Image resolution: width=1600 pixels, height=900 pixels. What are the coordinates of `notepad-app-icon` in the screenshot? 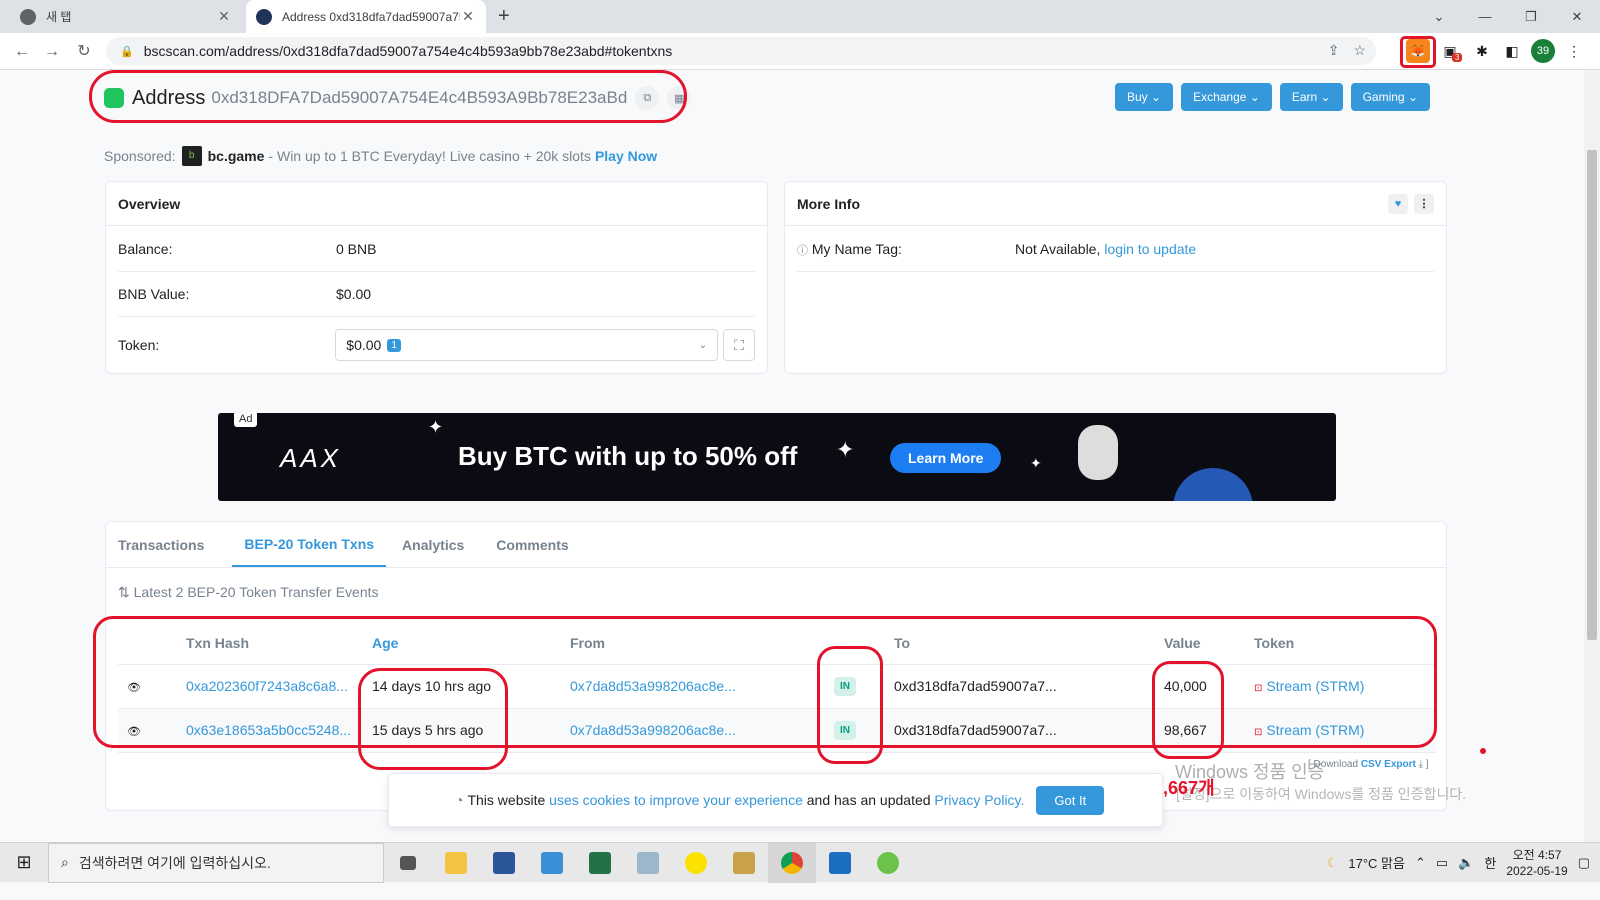 It's located at (552, 863).